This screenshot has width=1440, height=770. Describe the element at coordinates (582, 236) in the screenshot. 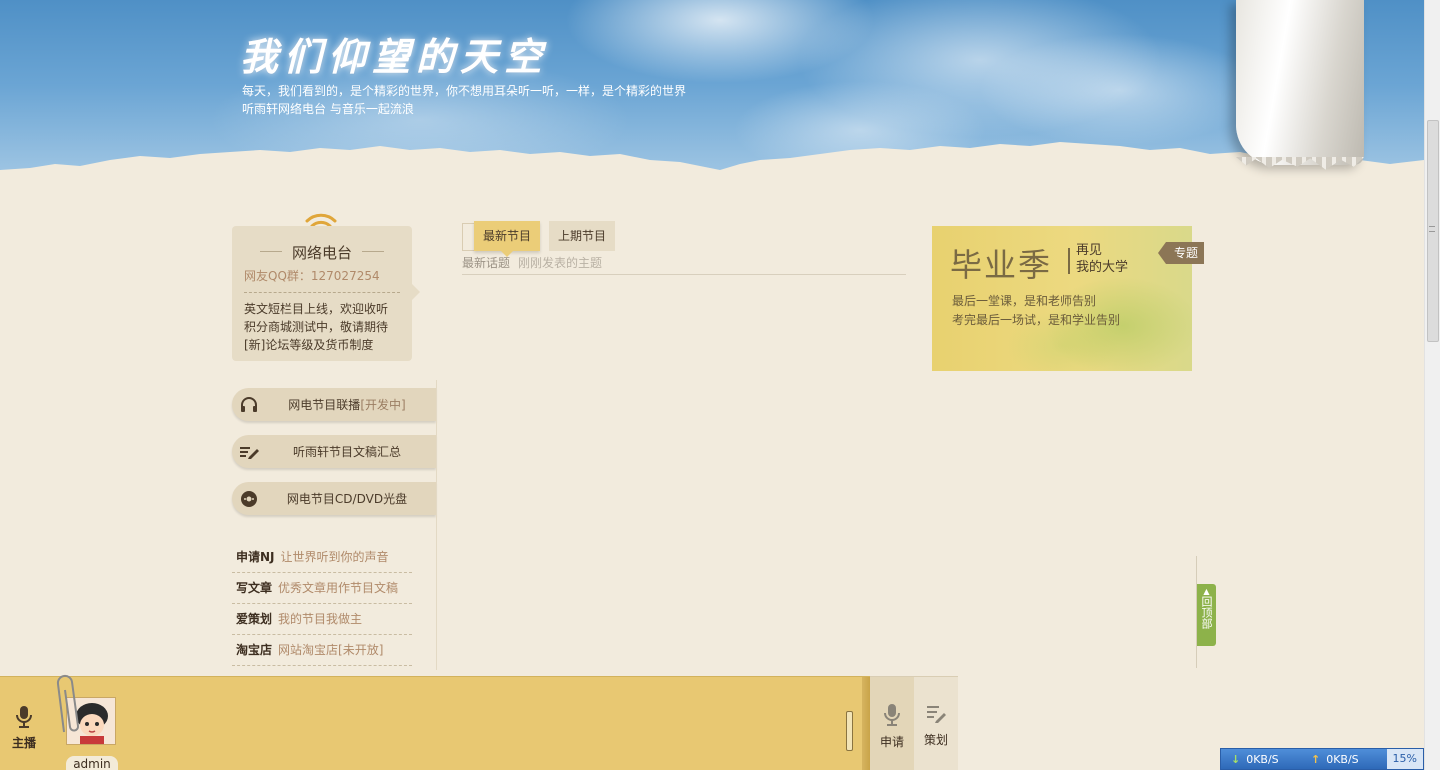

I see `tab-previous-programs: 上期节目` at that location.